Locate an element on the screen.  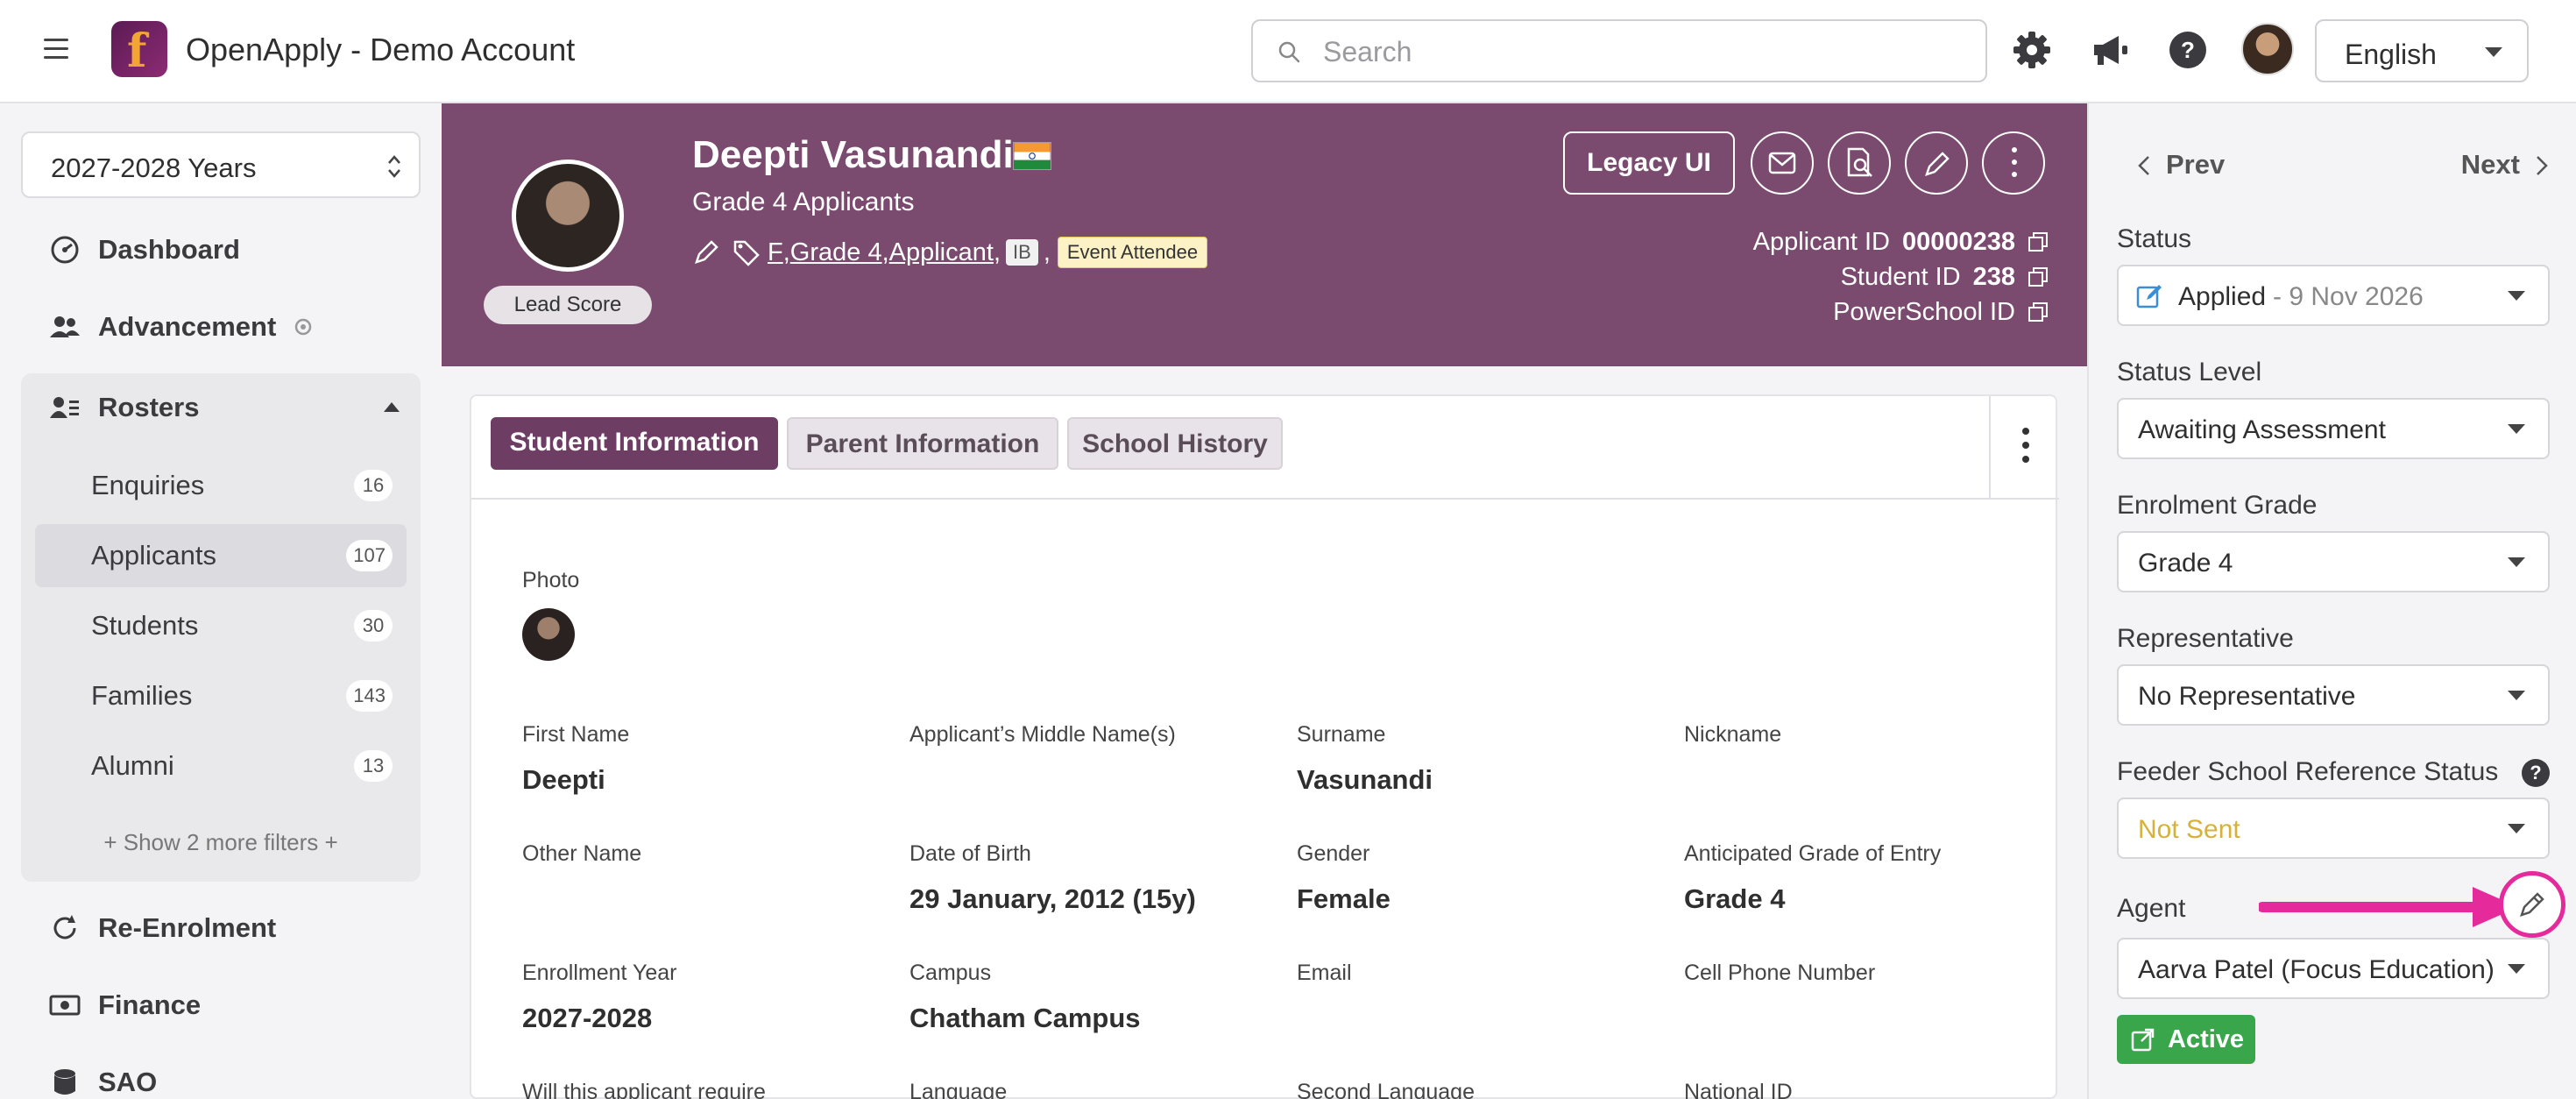
prev-button: Prev is located at coordinates (2180, 165).